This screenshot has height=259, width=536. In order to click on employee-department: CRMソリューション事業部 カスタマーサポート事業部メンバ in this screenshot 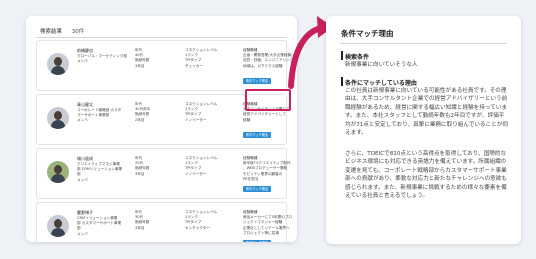, I will do `click(99, 226)`.